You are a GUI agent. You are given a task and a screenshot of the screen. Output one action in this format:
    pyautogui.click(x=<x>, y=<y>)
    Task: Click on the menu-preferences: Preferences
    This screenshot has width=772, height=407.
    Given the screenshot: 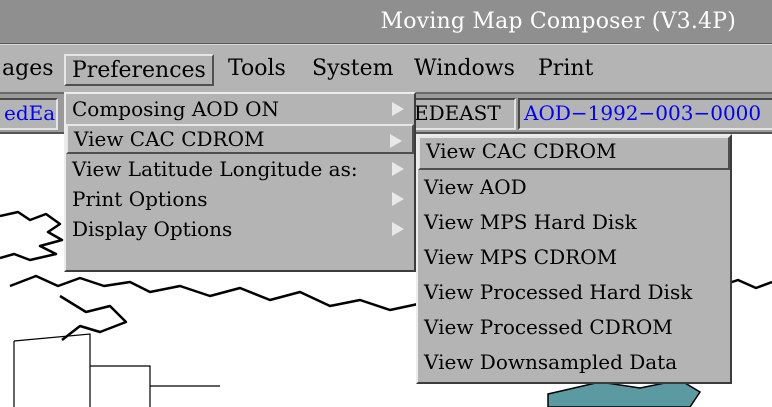 What is the action you would take?
    pyautogui.click(x=139, y=70)
    